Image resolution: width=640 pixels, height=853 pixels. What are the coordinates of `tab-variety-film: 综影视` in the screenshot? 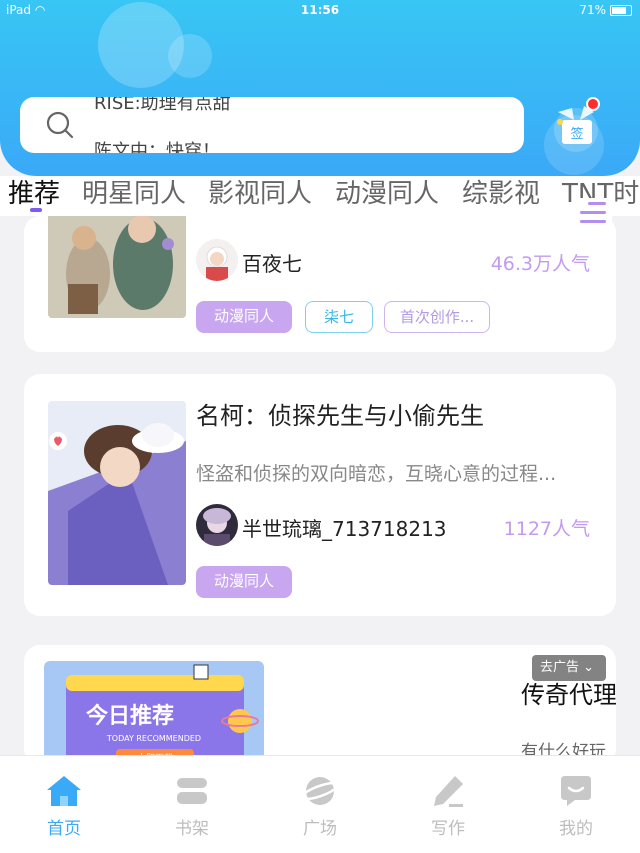 It's located at (501, 194).